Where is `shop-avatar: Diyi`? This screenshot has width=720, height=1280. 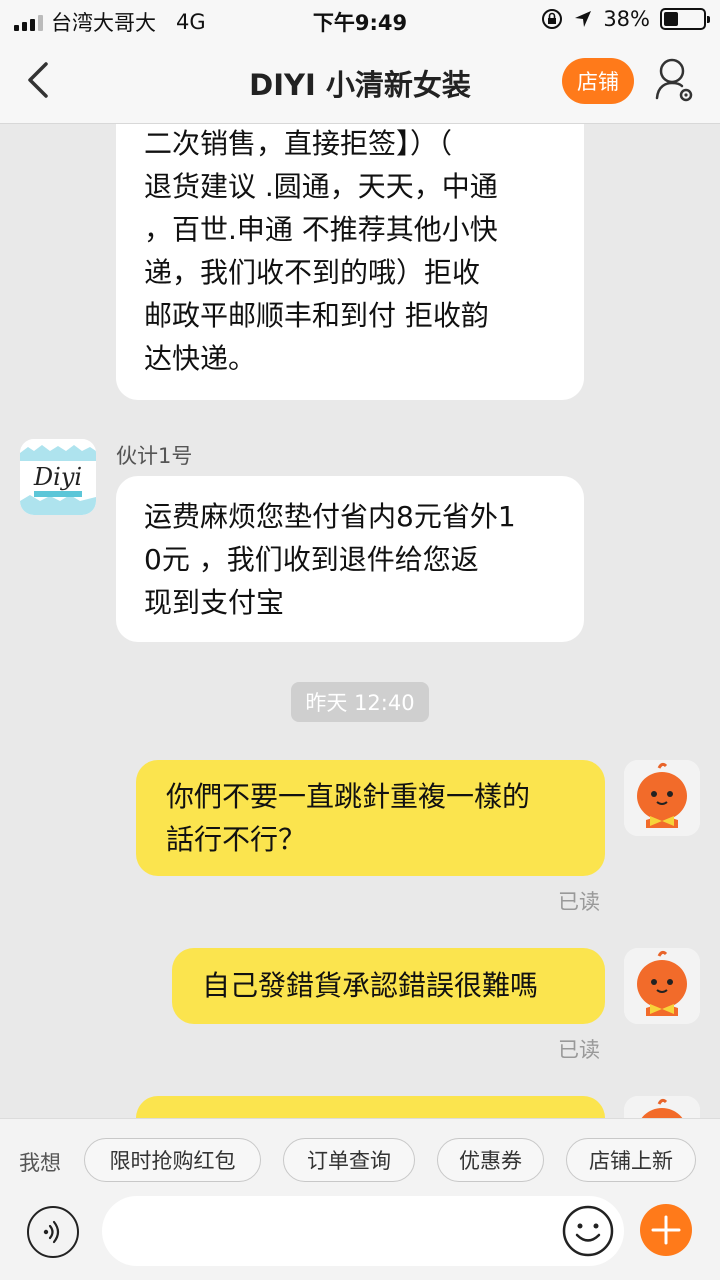
shop-avatar: Diyi is located at coordinates (58, 477).